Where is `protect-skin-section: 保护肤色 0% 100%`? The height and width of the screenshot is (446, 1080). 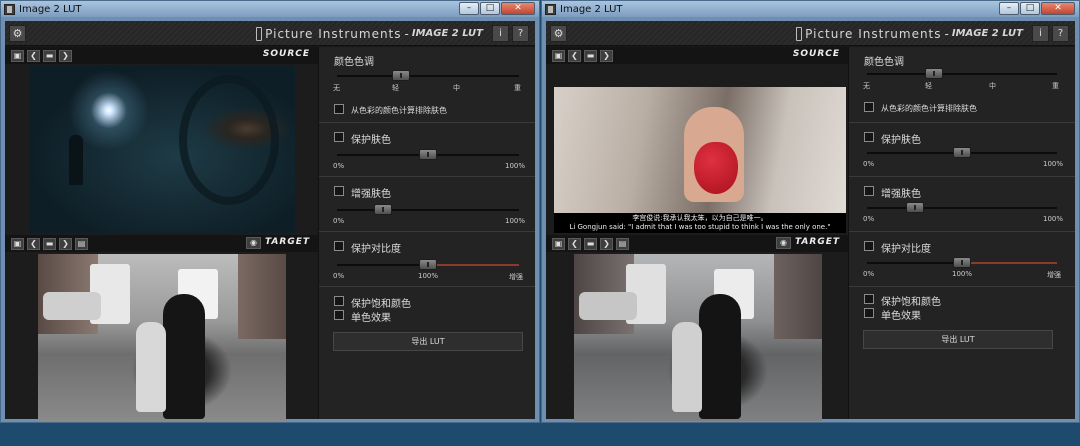 protect-skin-section: 保护肤色 0% 100% is located at coordinates (962, 150).